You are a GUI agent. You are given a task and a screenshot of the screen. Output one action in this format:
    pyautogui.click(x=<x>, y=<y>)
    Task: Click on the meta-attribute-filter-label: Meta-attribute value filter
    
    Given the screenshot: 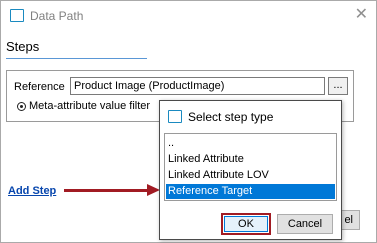 What is the action you would take?
    pyautogui.click(x=90, y=106)
    